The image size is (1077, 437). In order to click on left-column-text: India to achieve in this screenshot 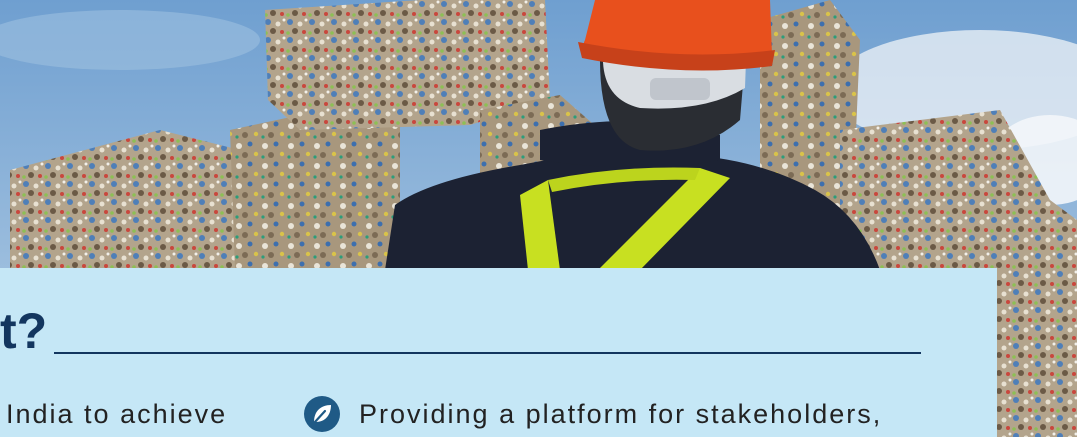, I will do `click(117, 414)`.